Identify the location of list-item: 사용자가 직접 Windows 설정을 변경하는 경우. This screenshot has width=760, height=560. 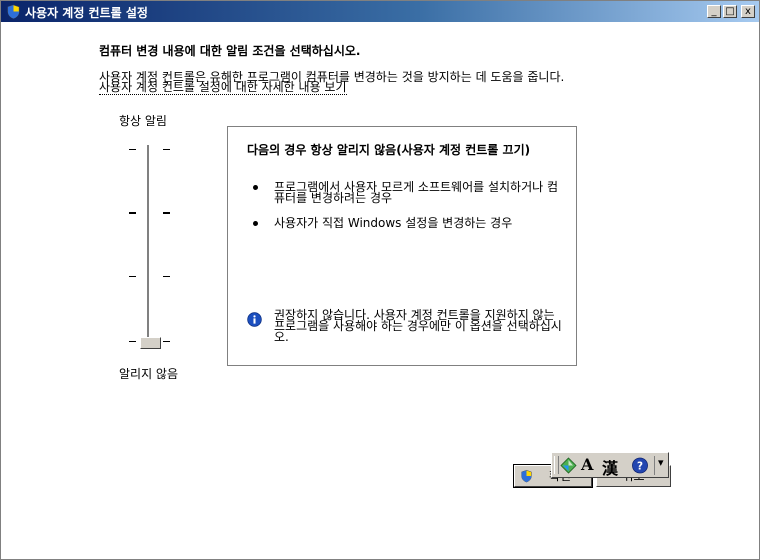
(405, 223).